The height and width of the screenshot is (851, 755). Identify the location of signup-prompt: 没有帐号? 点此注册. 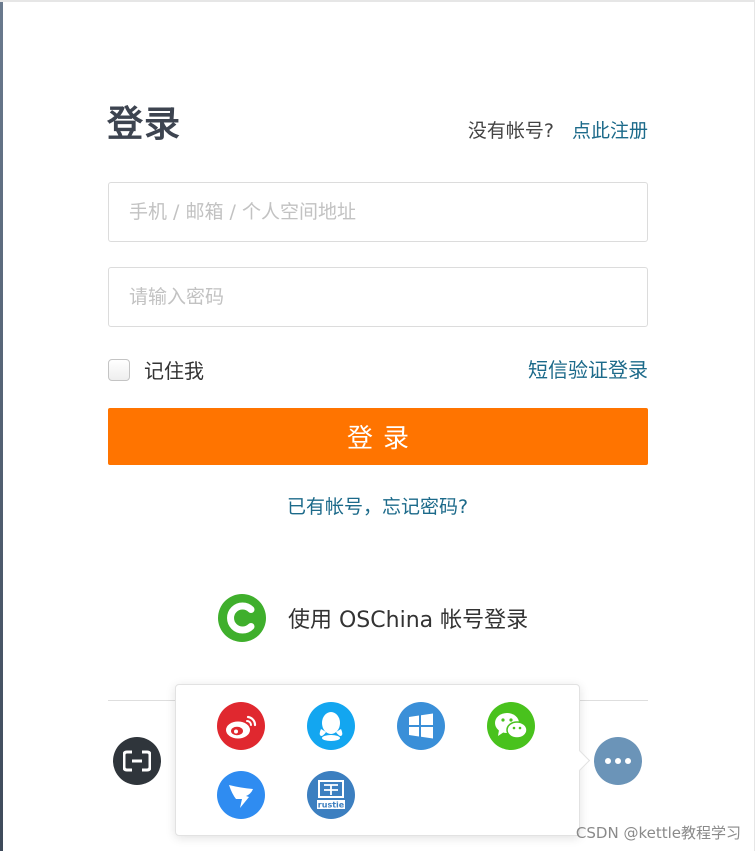
(558, 131).